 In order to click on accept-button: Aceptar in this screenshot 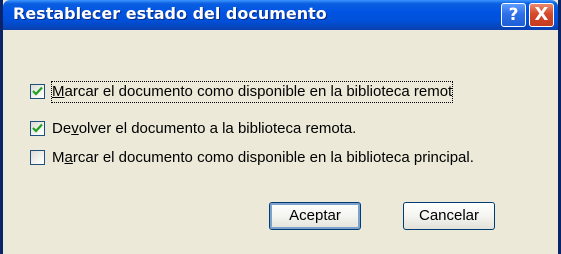, I will do `click(315, 216)`.